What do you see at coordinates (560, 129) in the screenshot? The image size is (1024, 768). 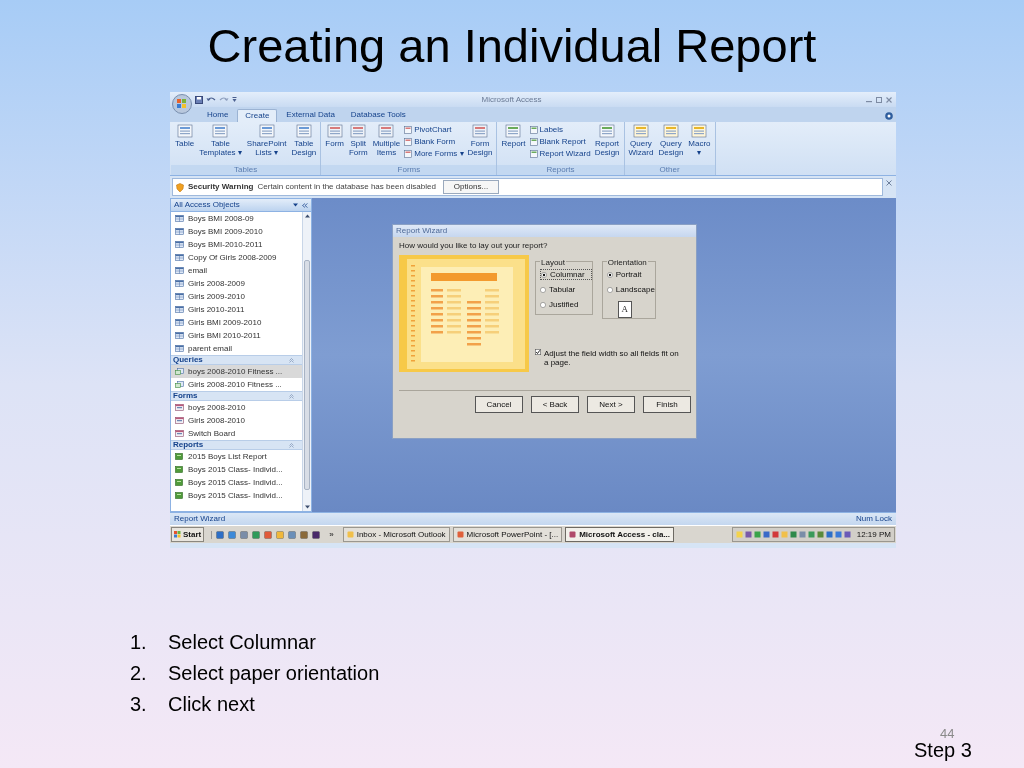 I see `ribbon-small-button: Labels` at bounding box center [560, 129].